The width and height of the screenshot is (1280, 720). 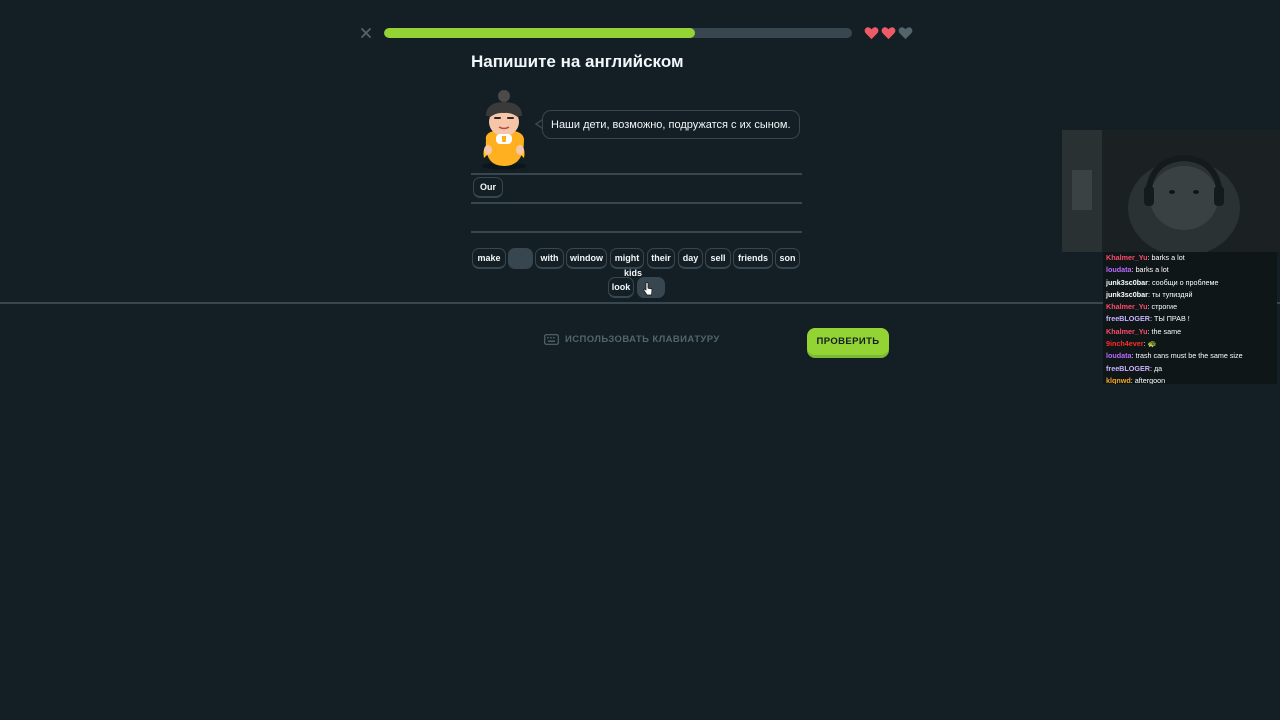 I want to click on keyboard-icon, so click(x=551, y=339).